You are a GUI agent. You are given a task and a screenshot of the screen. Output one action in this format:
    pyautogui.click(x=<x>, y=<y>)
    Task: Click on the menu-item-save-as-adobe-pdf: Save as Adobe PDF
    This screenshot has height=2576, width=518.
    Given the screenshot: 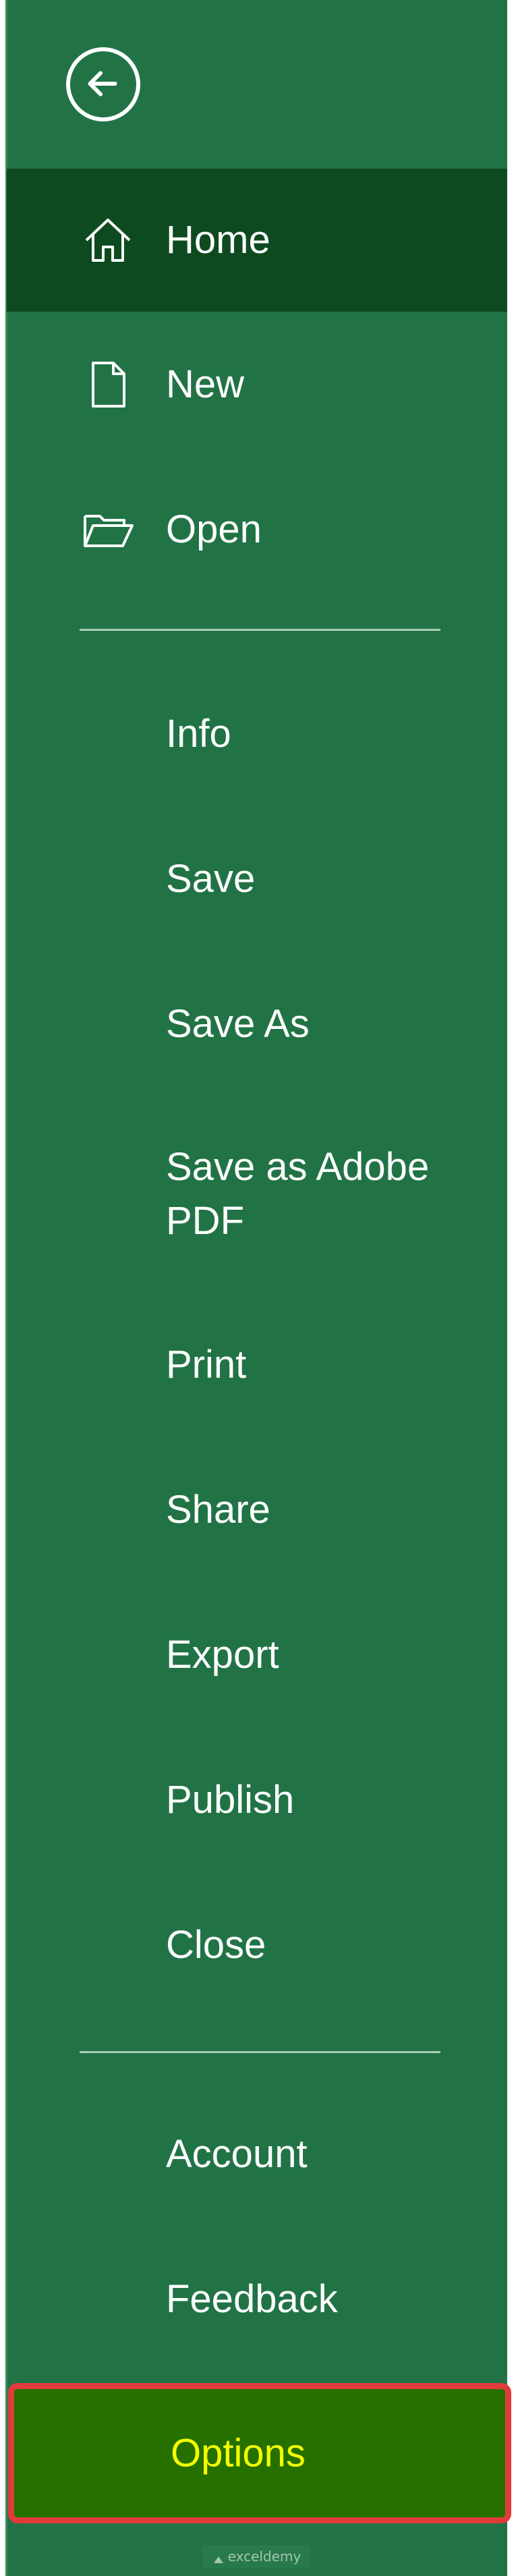 What is the action you would take?
    pyautogui.click(x=257, y=1194)
    